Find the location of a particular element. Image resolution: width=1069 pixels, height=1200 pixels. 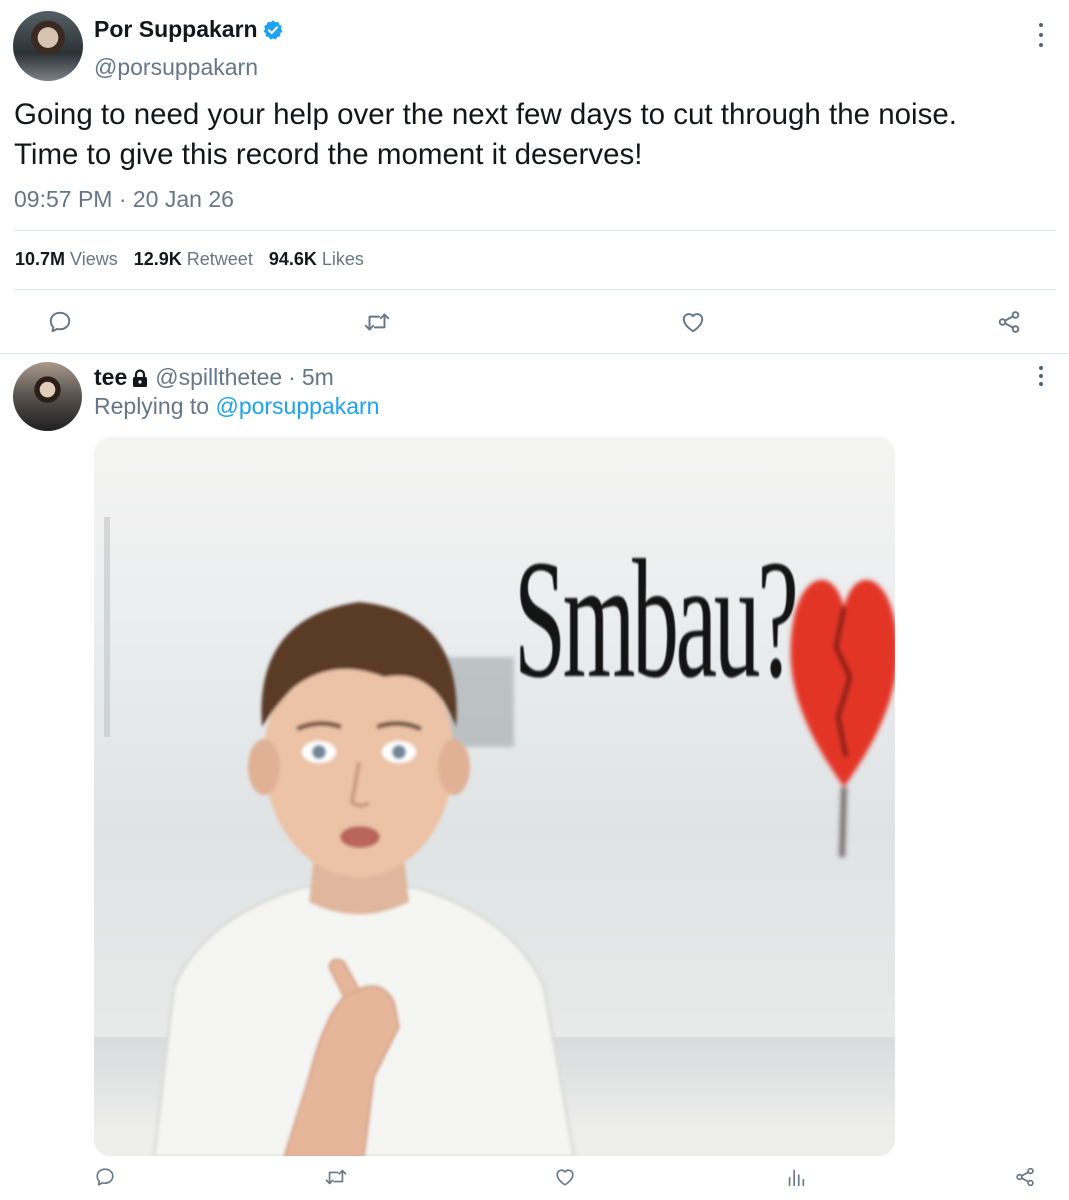

reply-button is located at coordinates (60, 322).